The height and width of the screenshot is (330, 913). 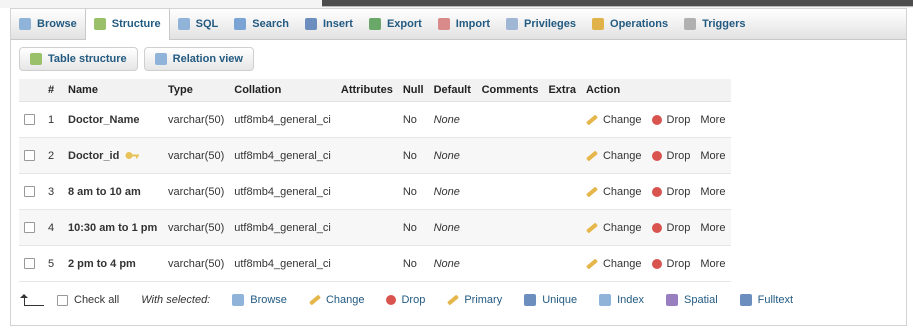 I want to click on bulk-browse-button: Browse, so click(x=259, y=300).